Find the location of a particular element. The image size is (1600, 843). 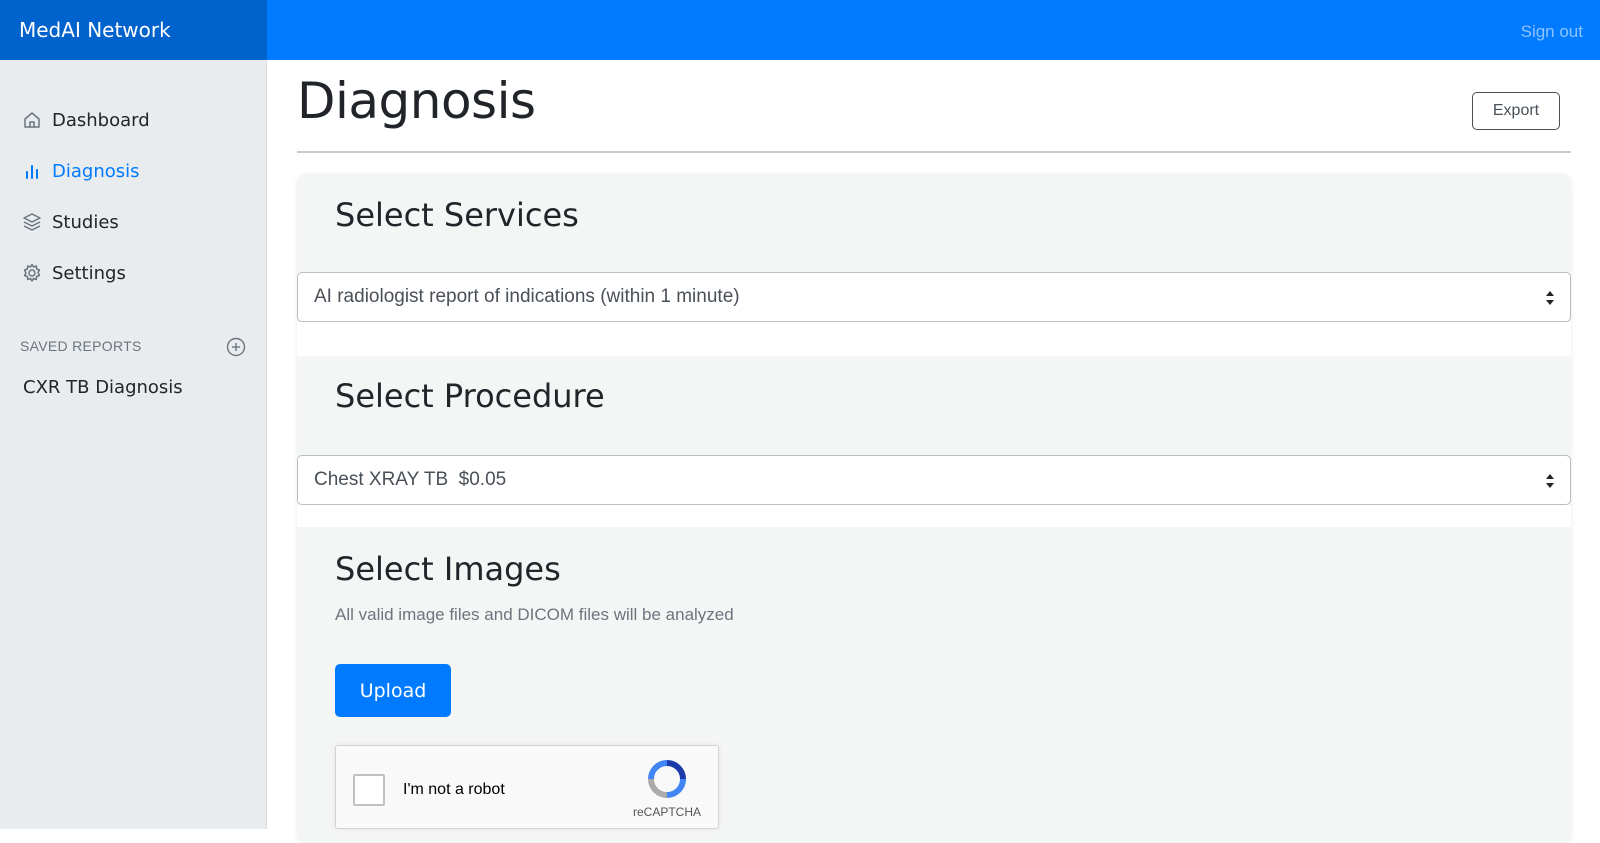

procedure-select-value: Chest XRAY TB $0.05 is located at coordinates (410, 479).